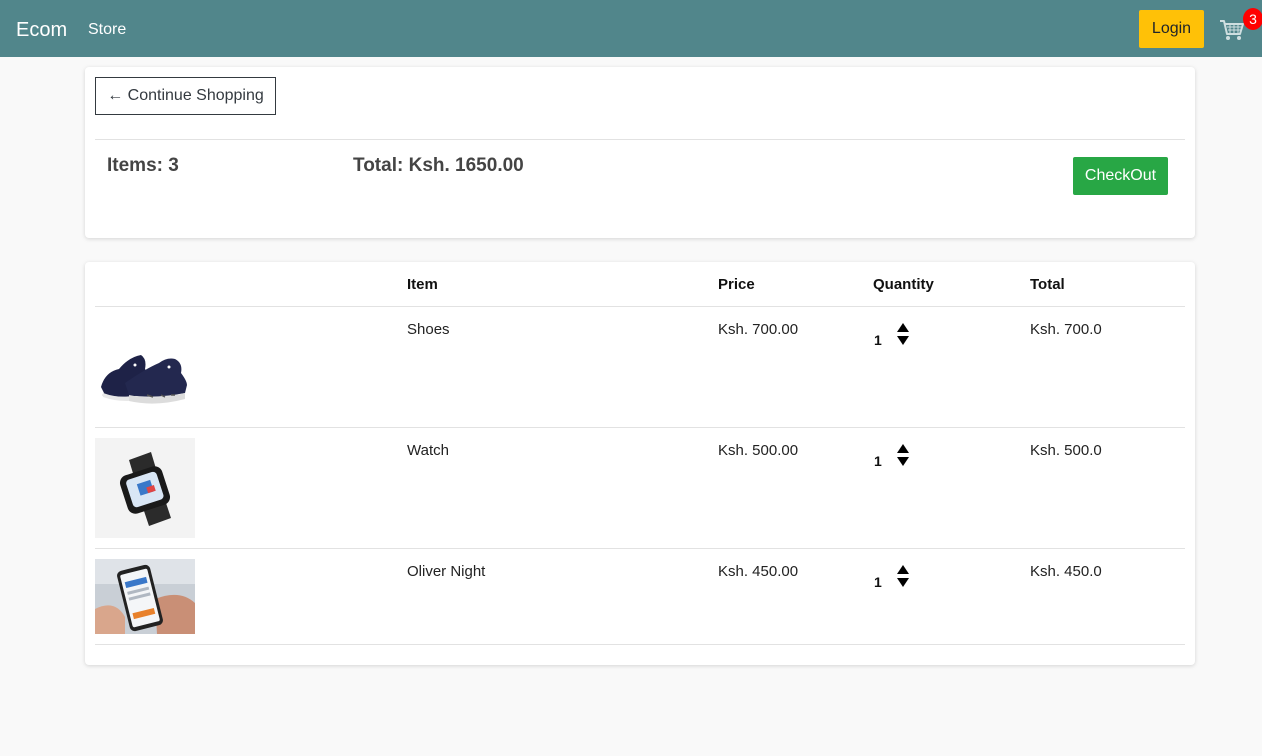 This screenshot has height=756, width=1262. What do you see at coordinates (145, 488) in the screenshot?
I see `watch-image` at bounding box center [145, 488].